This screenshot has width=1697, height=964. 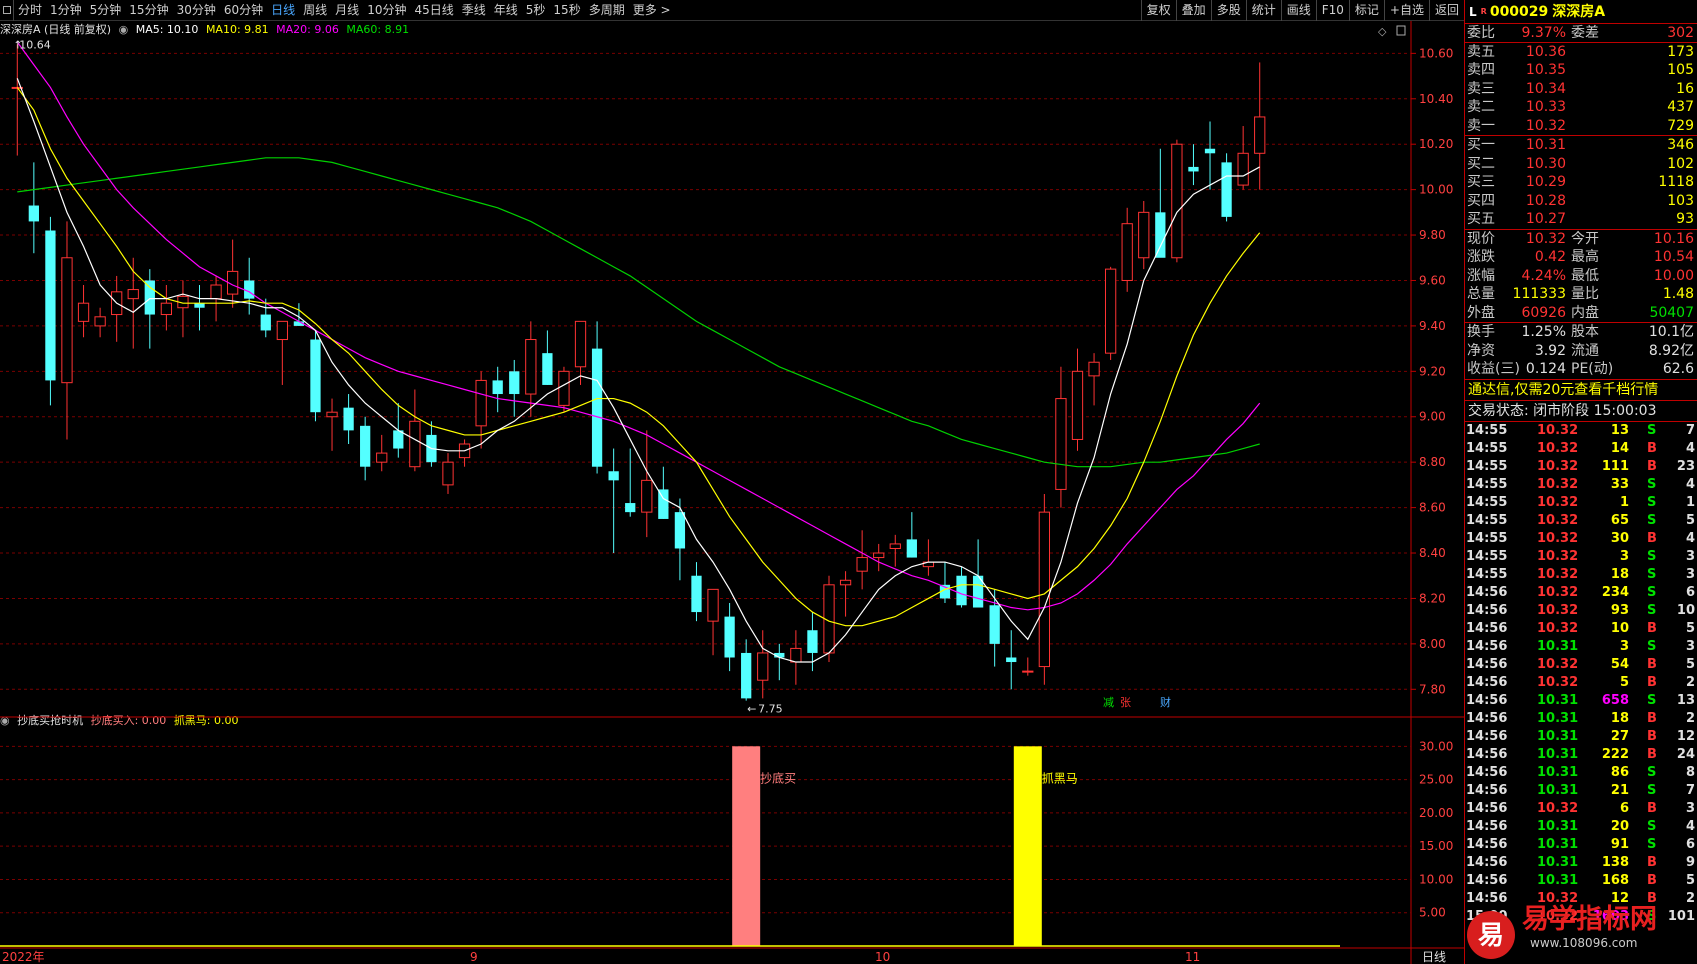 What do you see at coordinates (566, 10) in the screenshot?
I see `period-tab: 15秒` at bounding box center [566, 10].